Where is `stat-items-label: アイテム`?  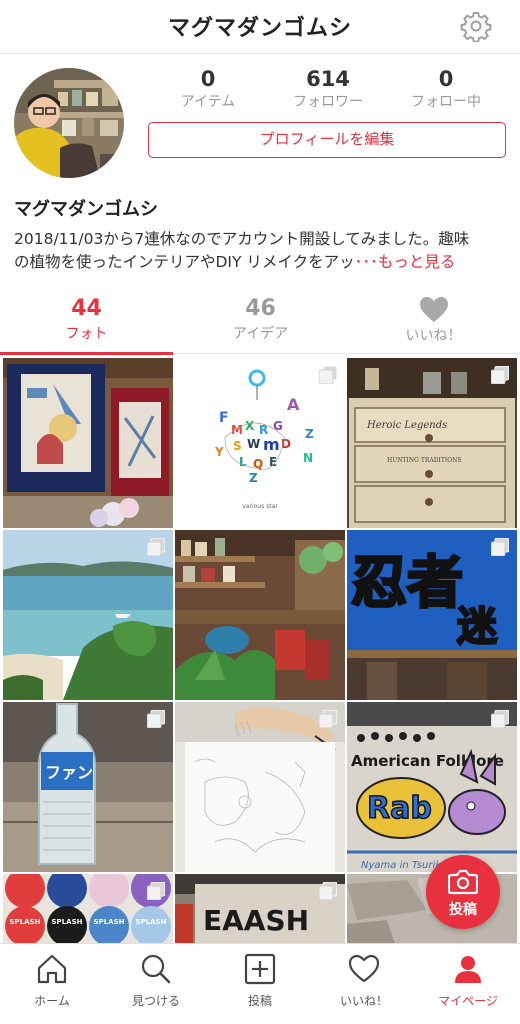
stat-items-label: アイテム is located at coordinates (208, 102).